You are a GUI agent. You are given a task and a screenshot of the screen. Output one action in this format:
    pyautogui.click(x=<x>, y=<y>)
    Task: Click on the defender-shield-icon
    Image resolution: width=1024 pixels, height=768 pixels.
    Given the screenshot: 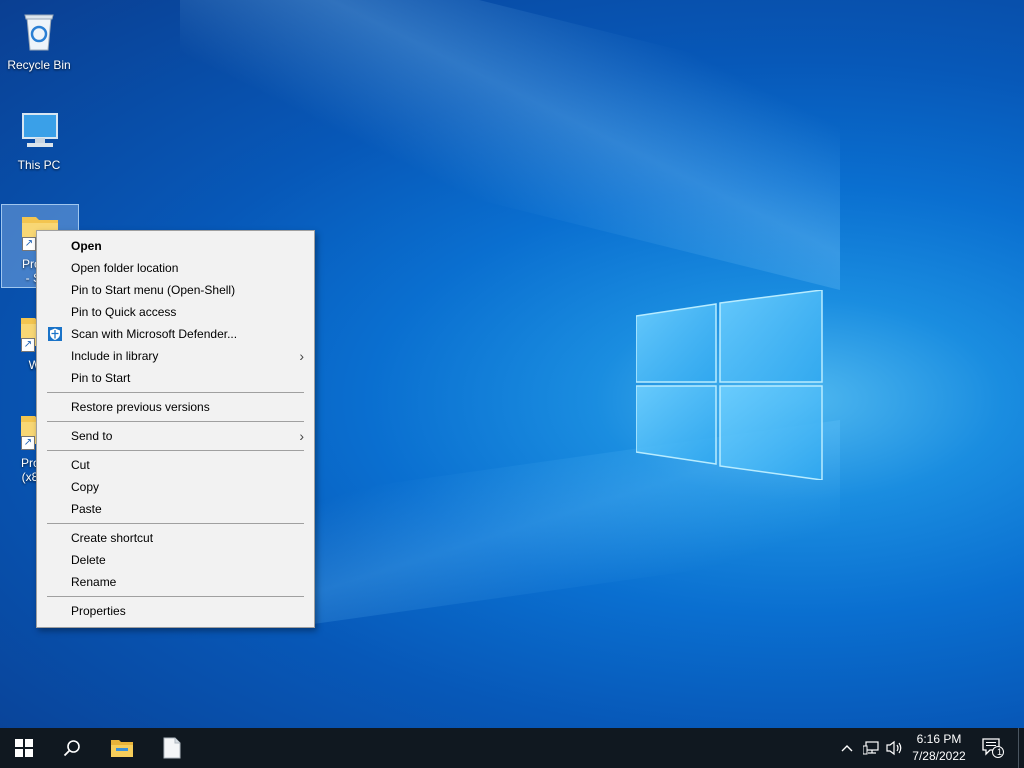 What is the action you would take?
    pyautogui.click(x=55, y=334)
    